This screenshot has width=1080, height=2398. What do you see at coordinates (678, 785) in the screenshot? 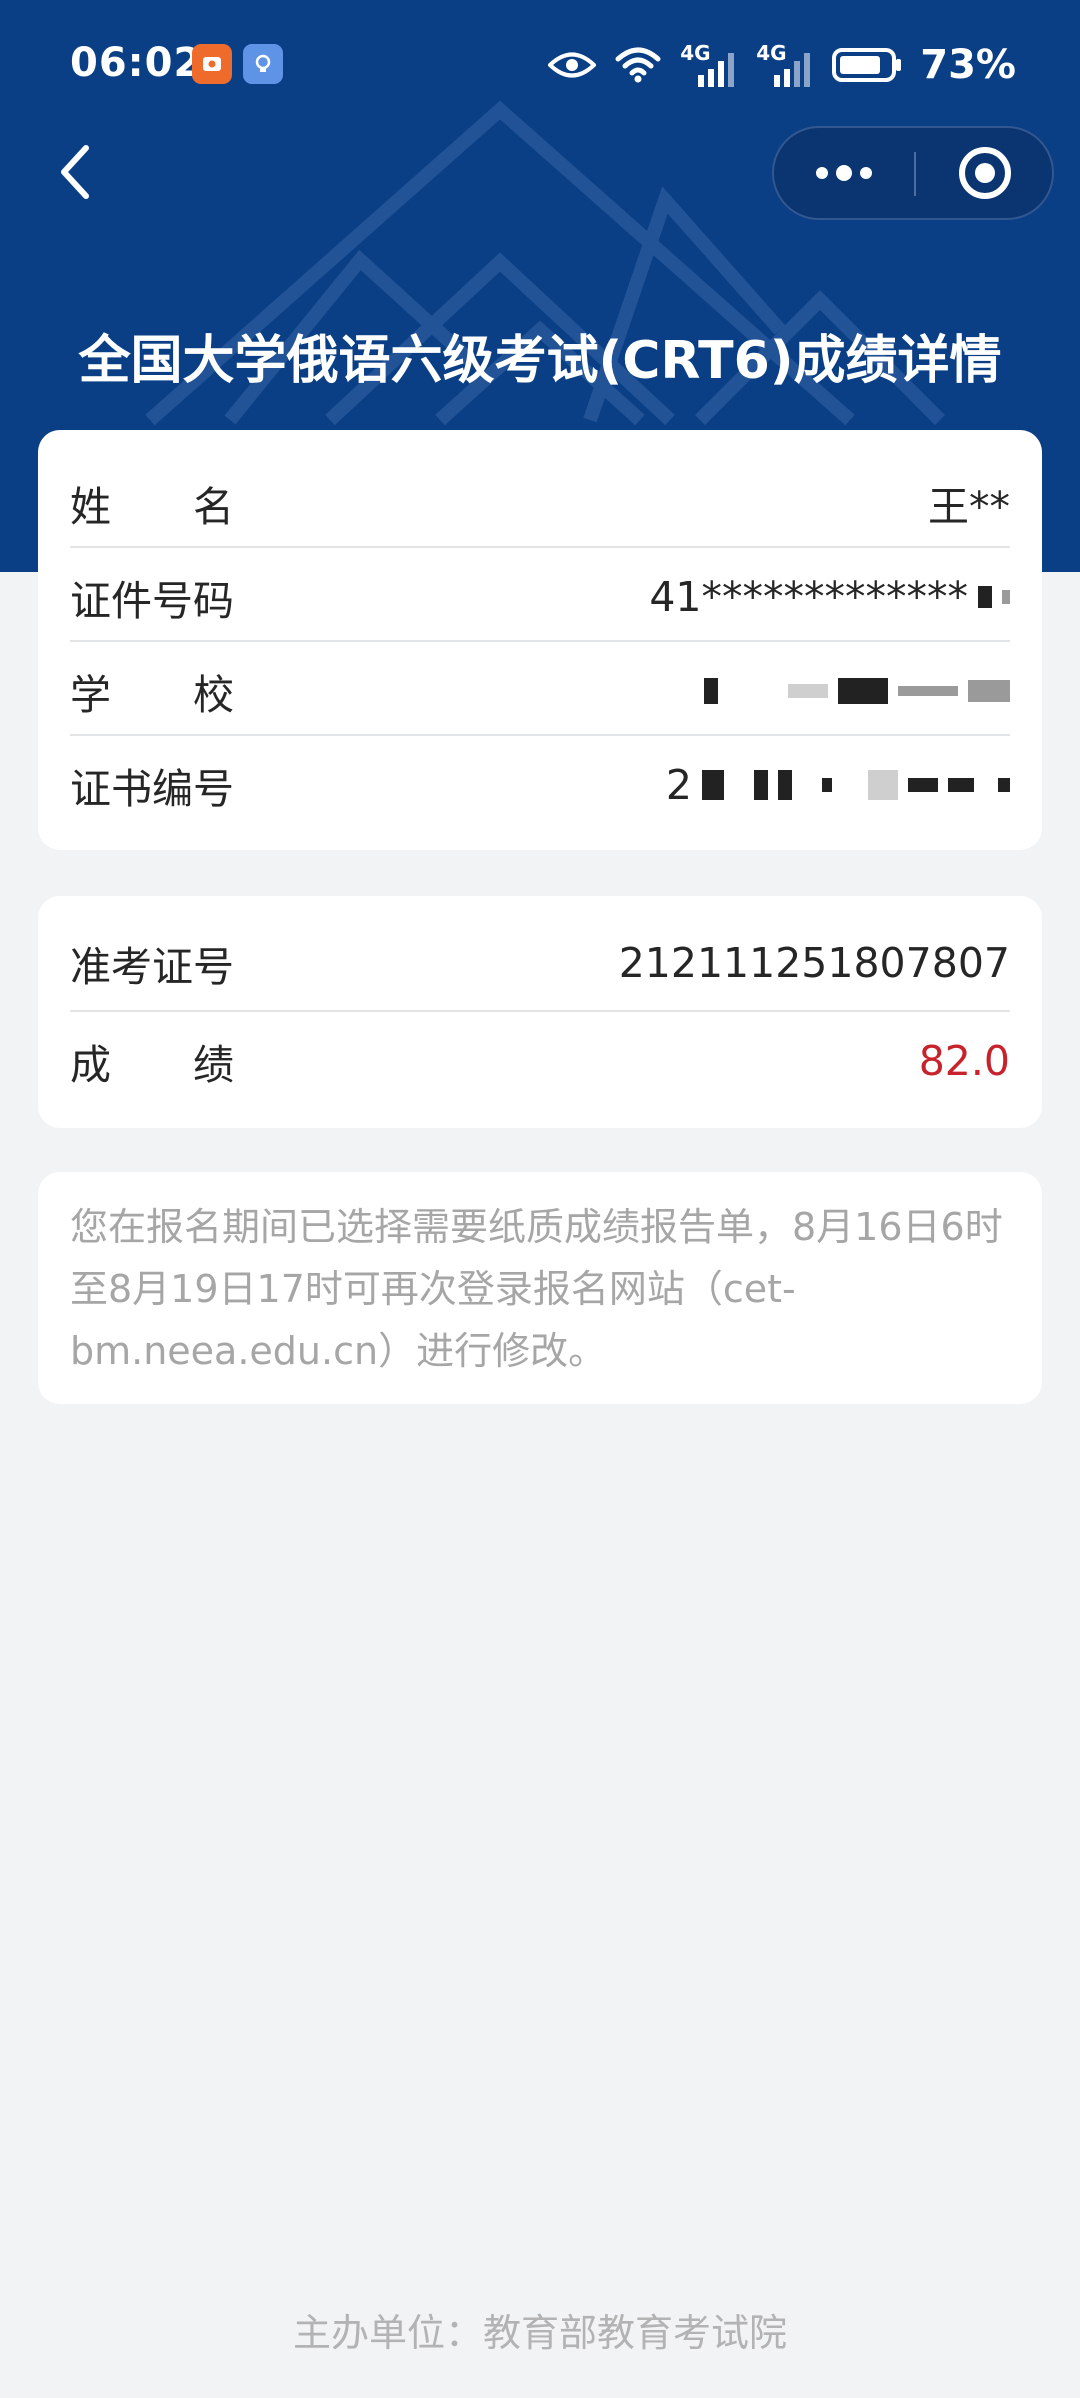
I see `certificate-value-prefix: 2` at bounding box center [678, 785].